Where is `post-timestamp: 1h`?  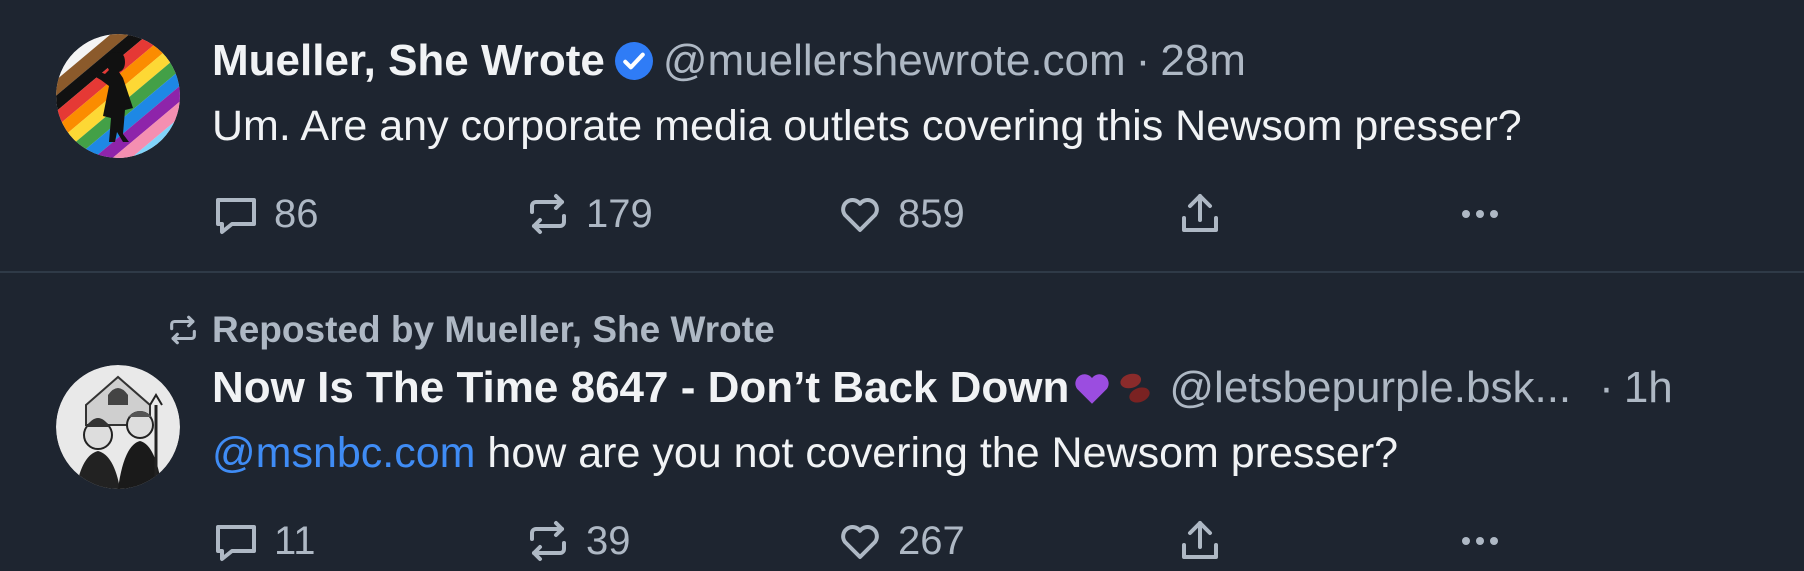 post-timestamp: 1h is located at coordinates (1648, 388).